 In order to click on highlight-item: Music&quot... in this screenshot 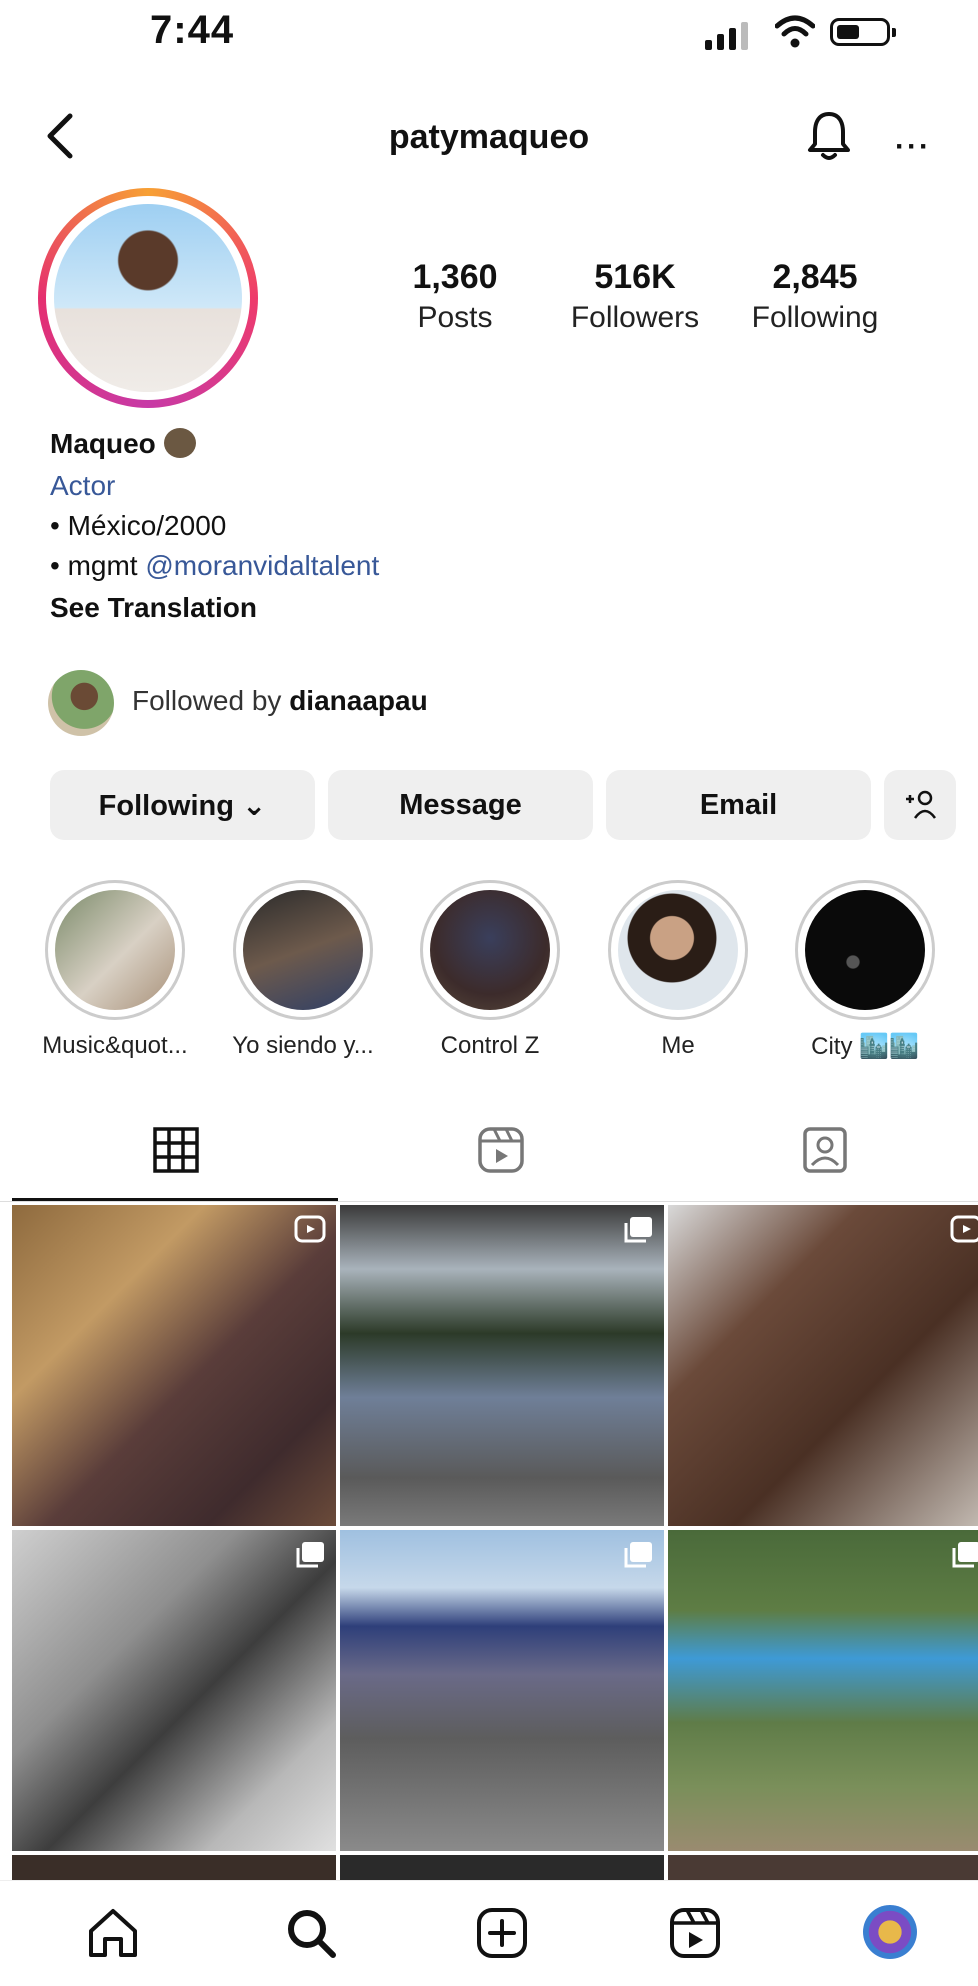, I will do `click(115, 970)`.